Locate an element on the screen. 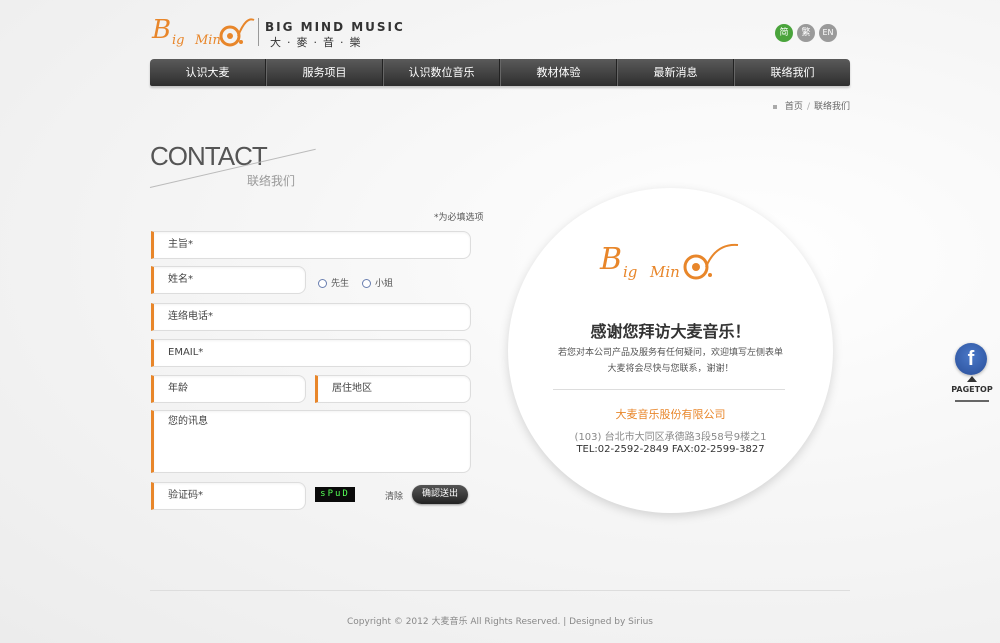 The height and width of the screenshot is (643, 1000). captcha-field: 验证码* is located at coordinates (228, 496).